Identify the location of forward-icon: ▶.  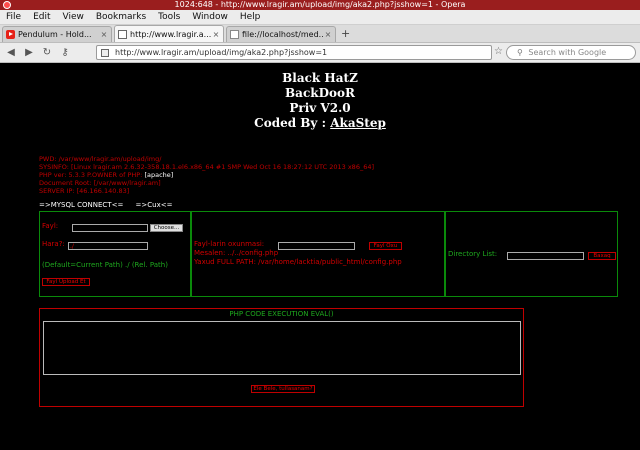
(29, 52).